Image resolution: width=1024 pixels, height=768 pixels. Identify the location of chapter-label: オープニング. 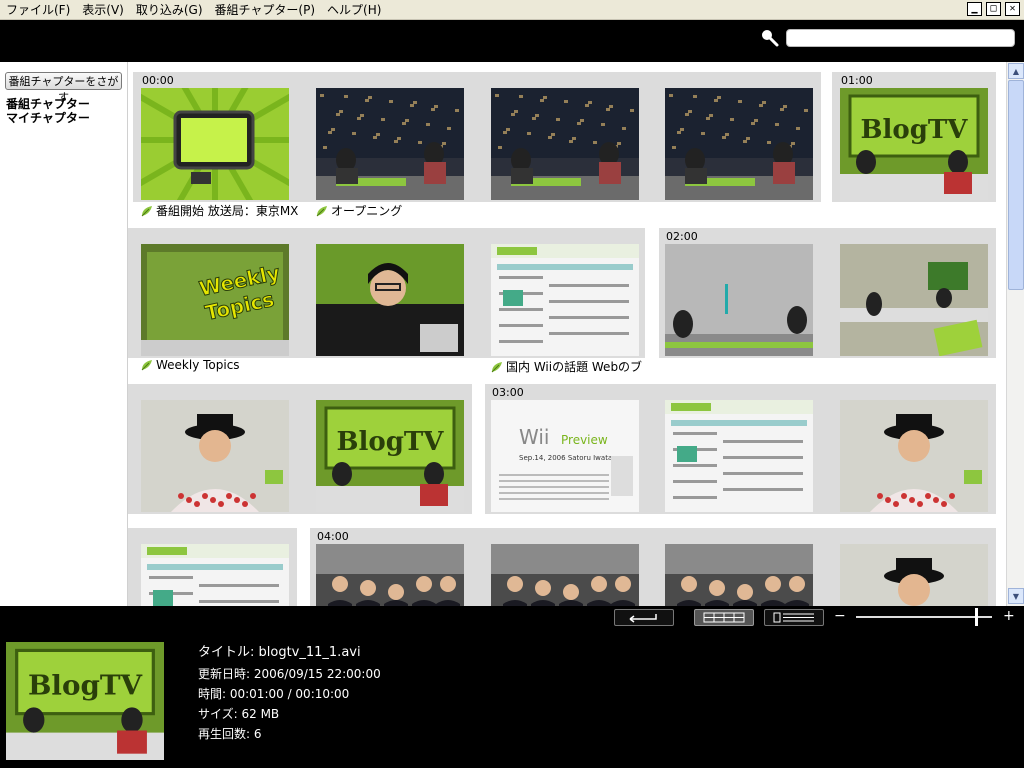
(359, 210).